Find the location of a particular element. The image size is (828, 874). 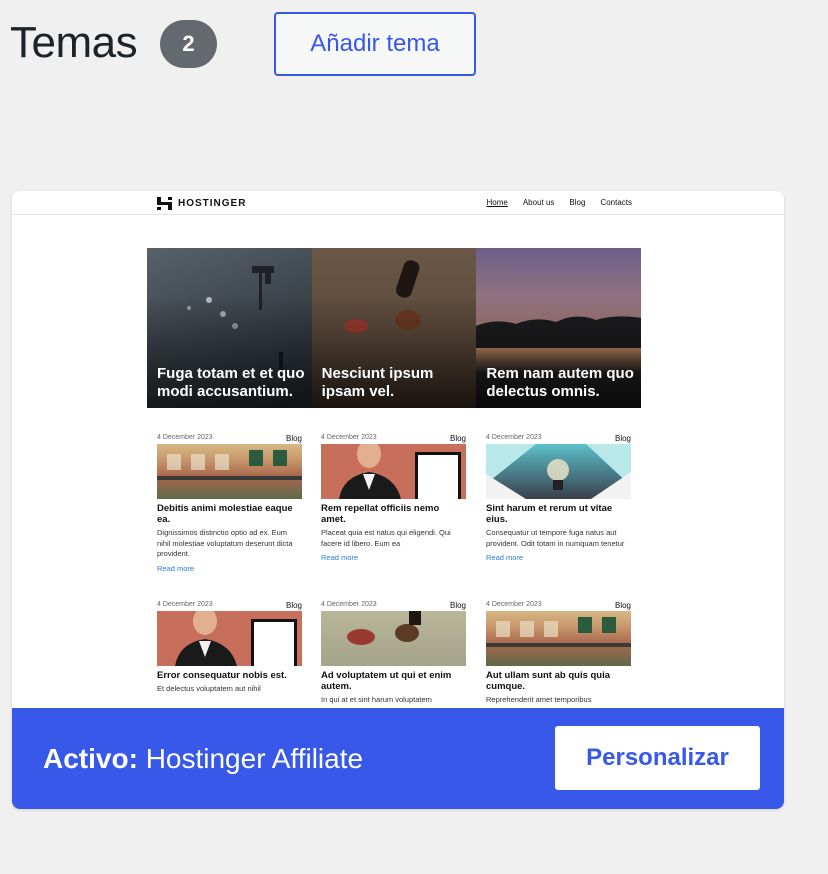

theme-count-badge: 2 is located at coordinates (188, 44).